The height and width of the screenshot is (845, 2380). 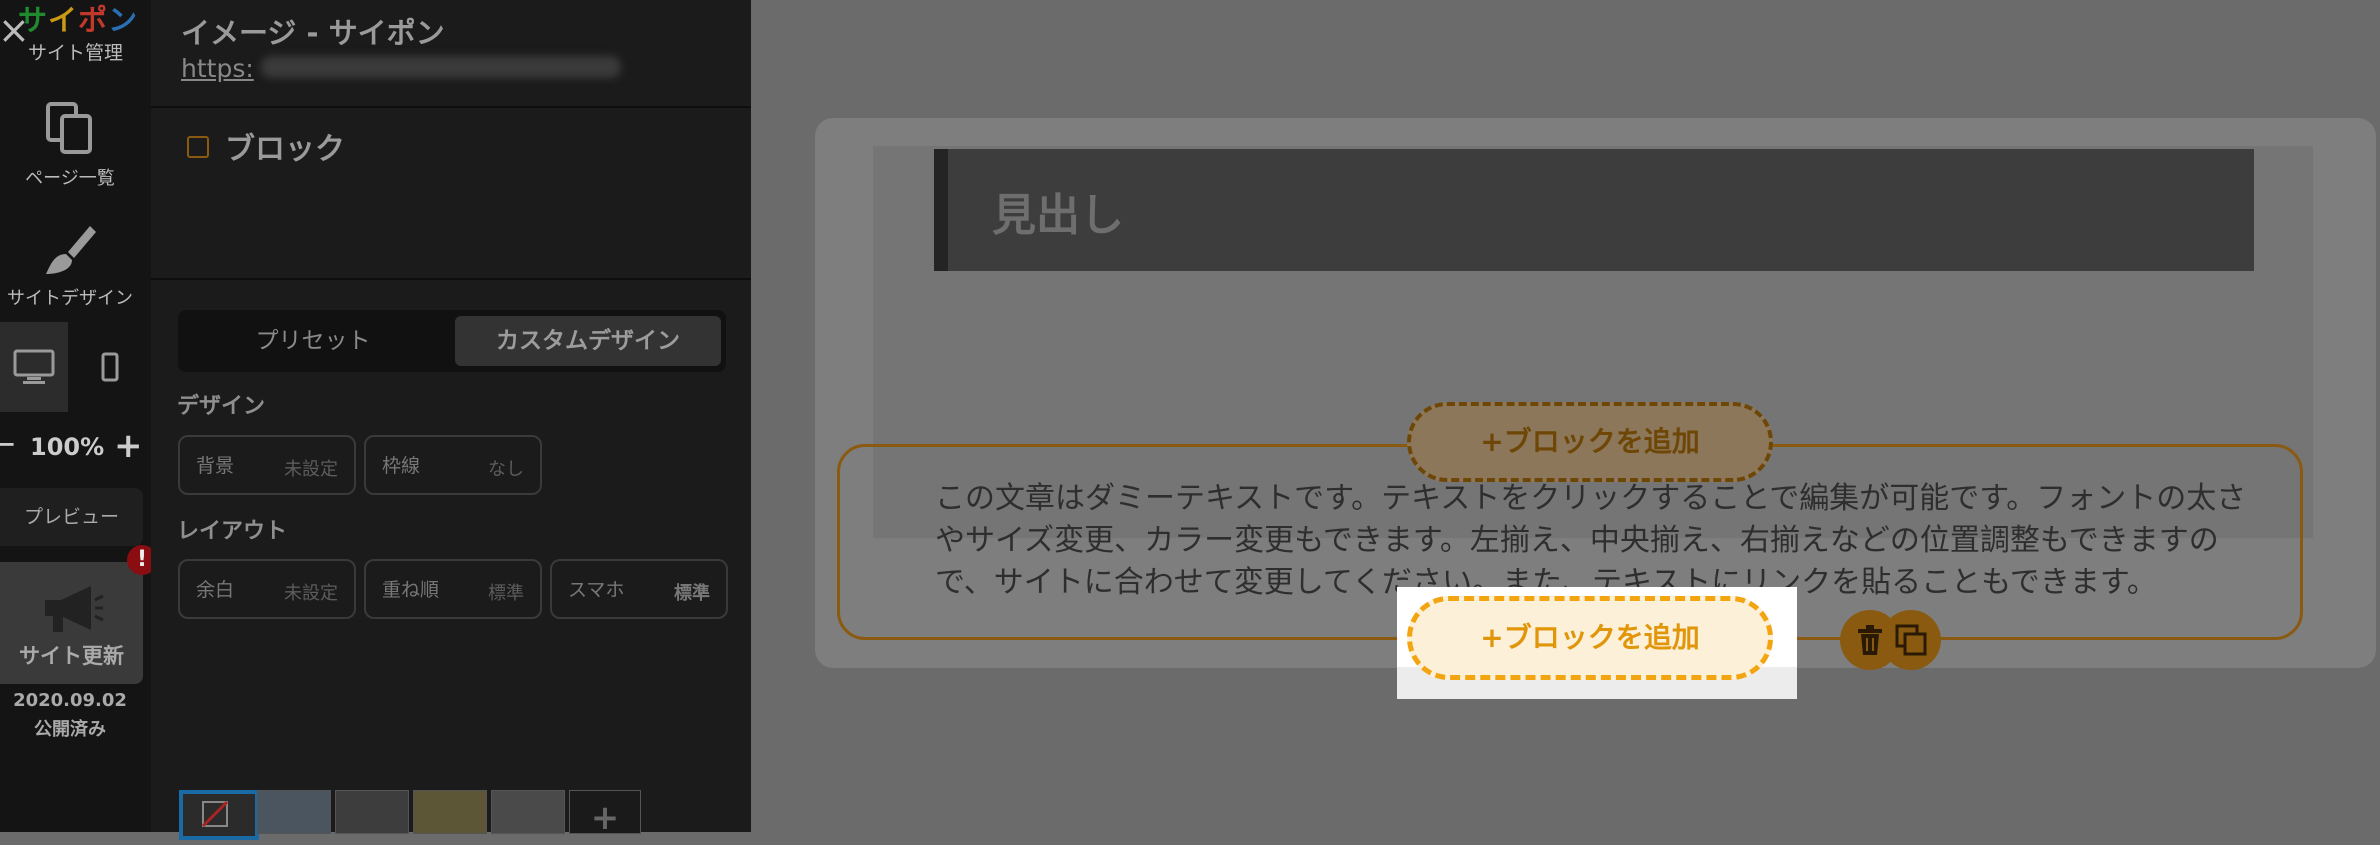 I want to click on mobile-view-button, so click(x=110, y=367).